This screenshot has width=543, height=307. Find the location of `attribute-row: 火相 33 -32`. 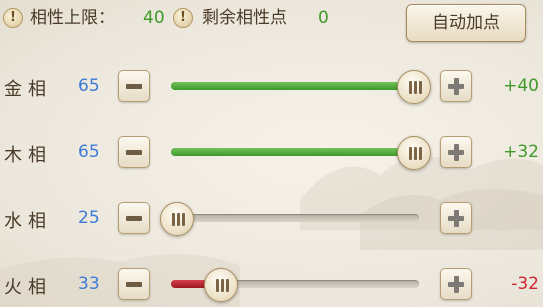

attribute-row: 火相 33 -32 is located at coordinates (271, 285).